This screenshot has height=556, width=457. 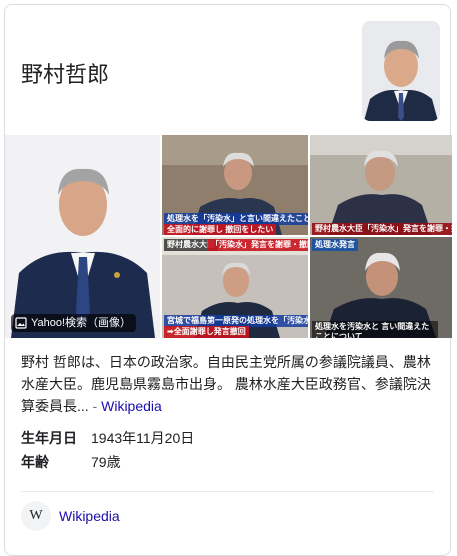 I want to click on fact-value: 79歳, so click(x=106, y=462).